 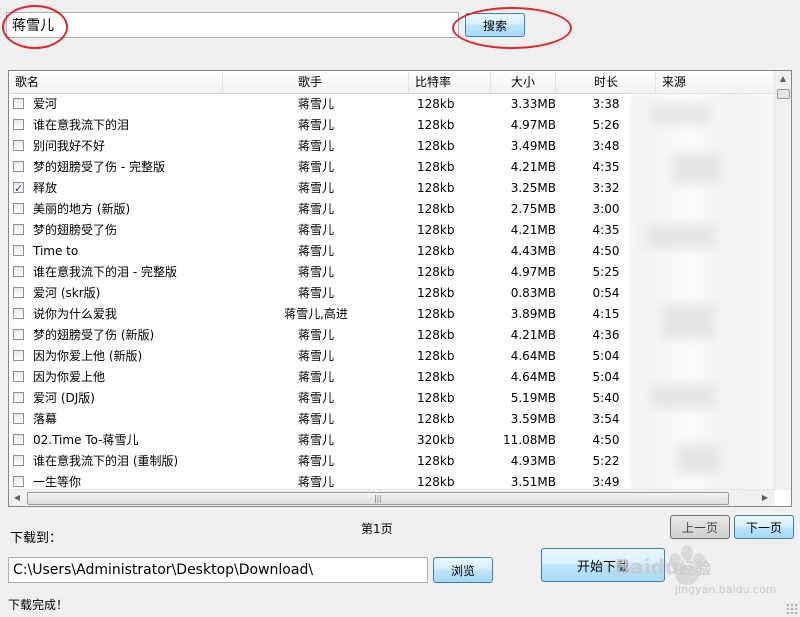 What do you see at coordinates (716, 82) in the screenshot?
I see `column-header-source: 来源` at bounding box center [716, 82].